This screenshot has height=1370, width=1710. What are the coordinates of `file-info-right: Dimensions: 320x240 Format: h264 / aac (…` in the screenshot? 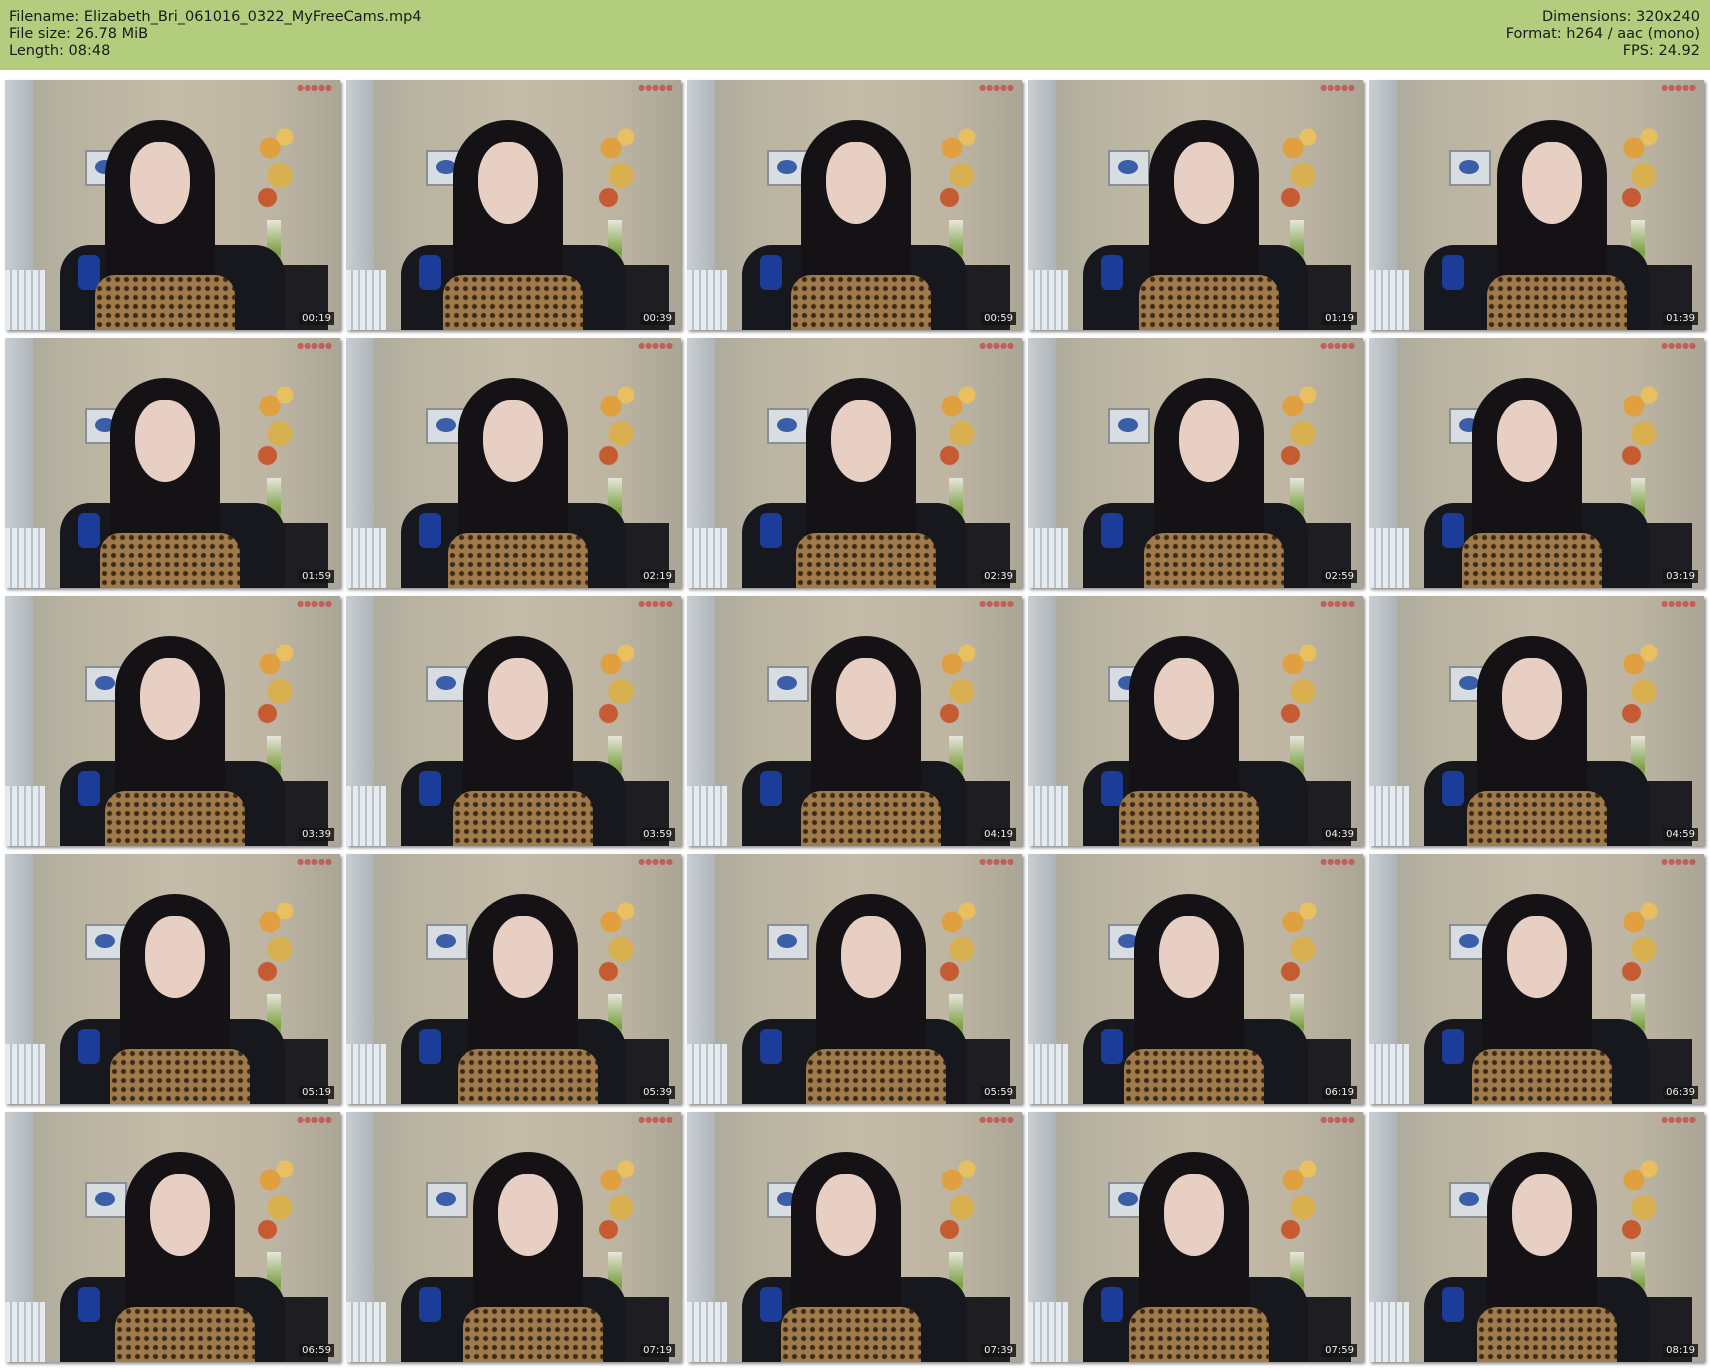 It's located at (1603, 34).